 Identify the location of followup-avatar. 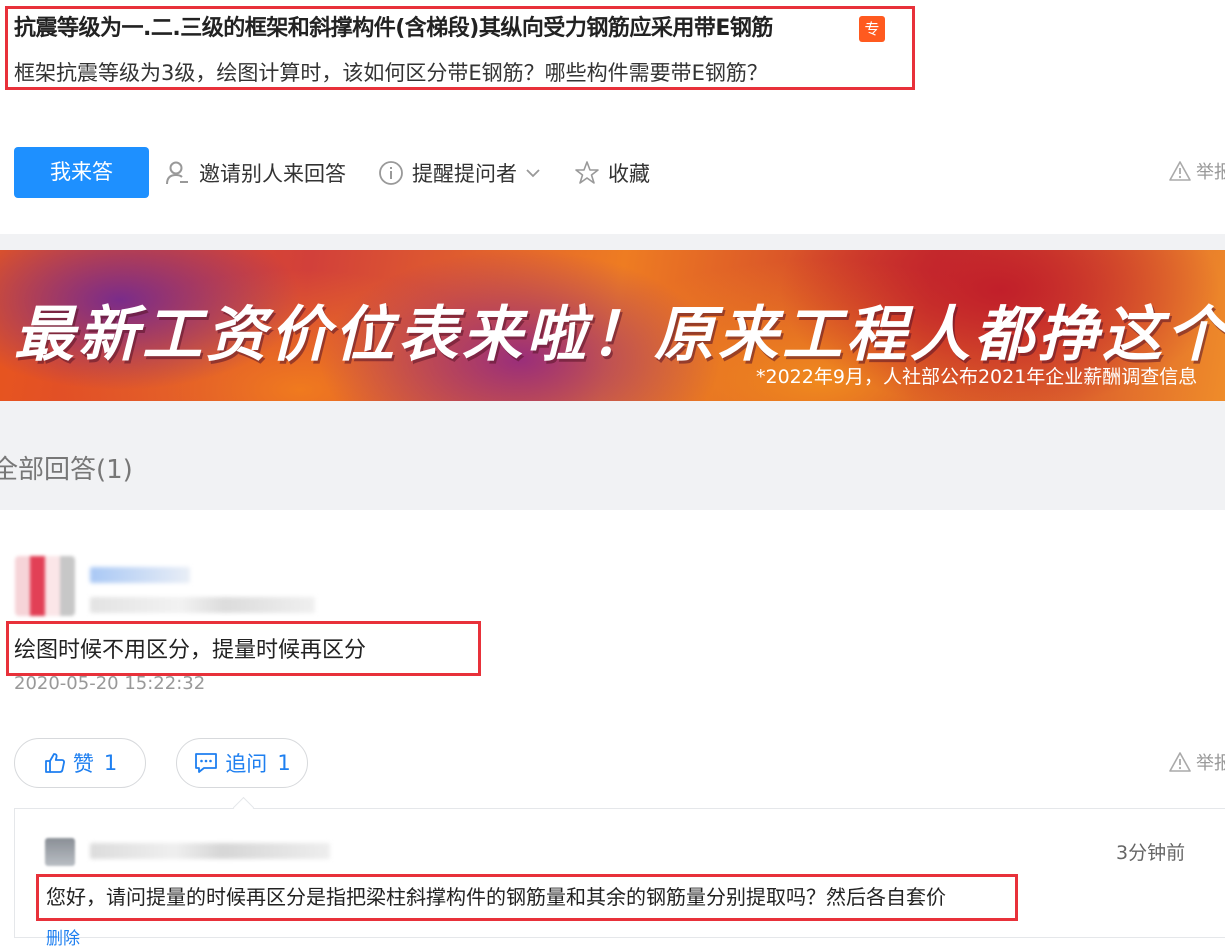
(60, 852).